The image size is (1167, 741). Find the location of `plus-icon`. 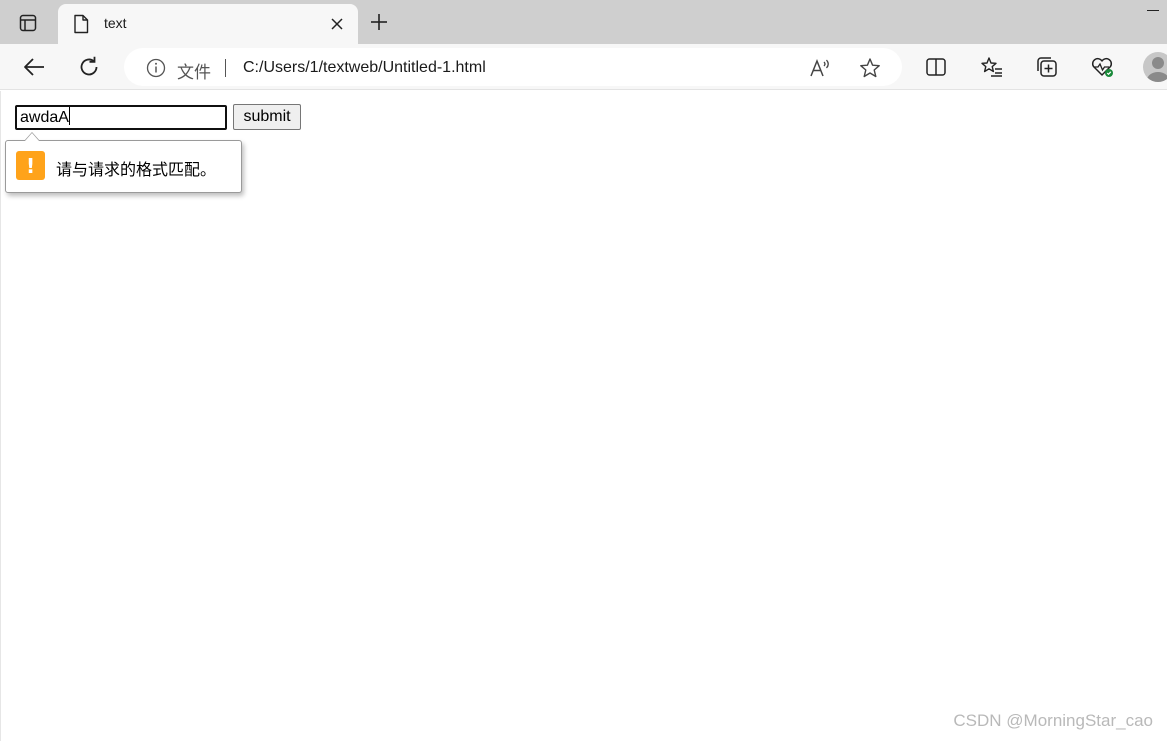

plus-icon is located at coordinates (379, 22).